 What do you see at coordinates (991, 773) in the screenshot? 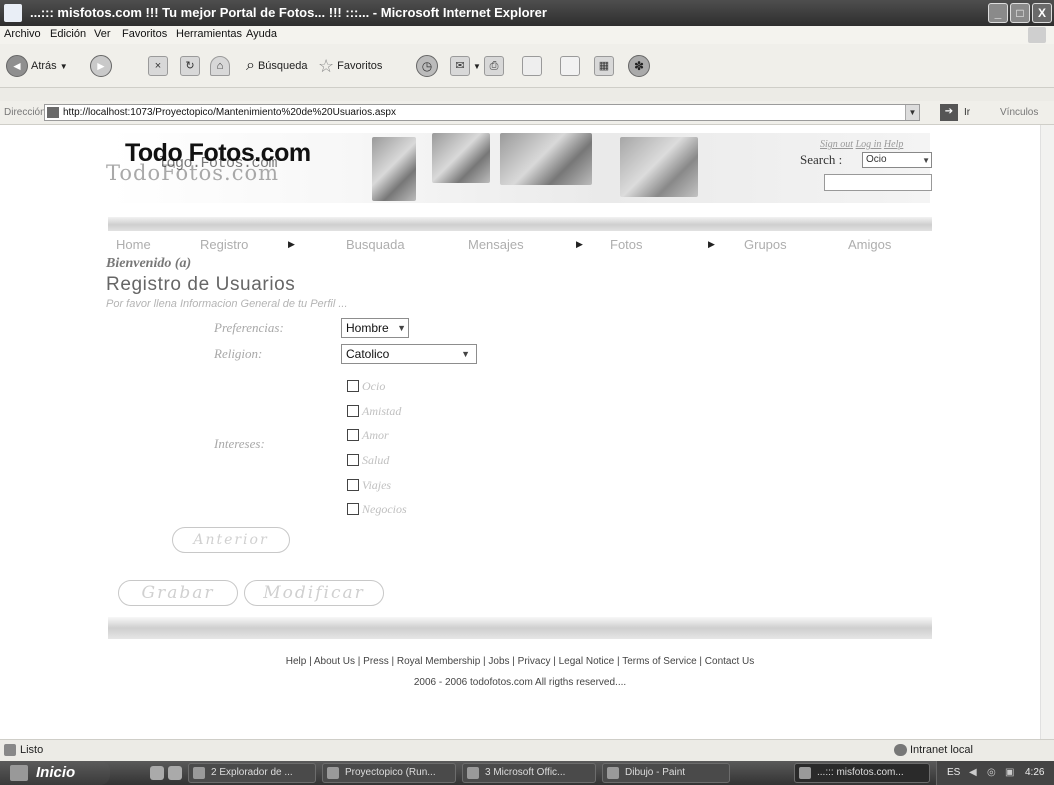
I see `network-icon: ◎` at bounding box center [991, 773].